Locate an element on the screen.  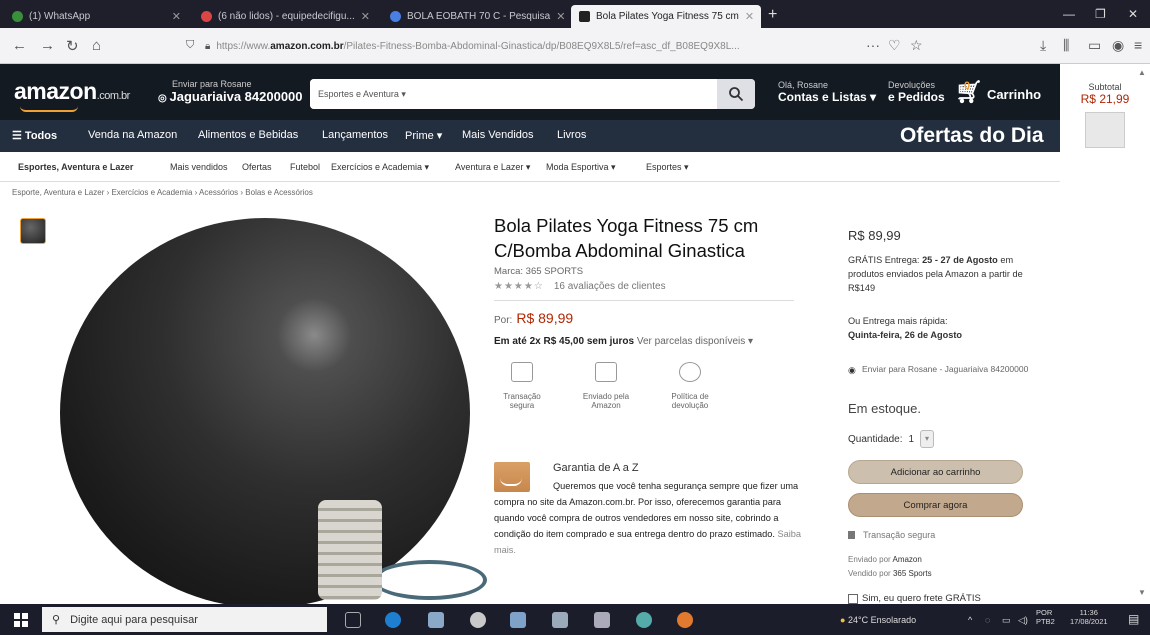
excel-icon is located at coordinates (560, 620).